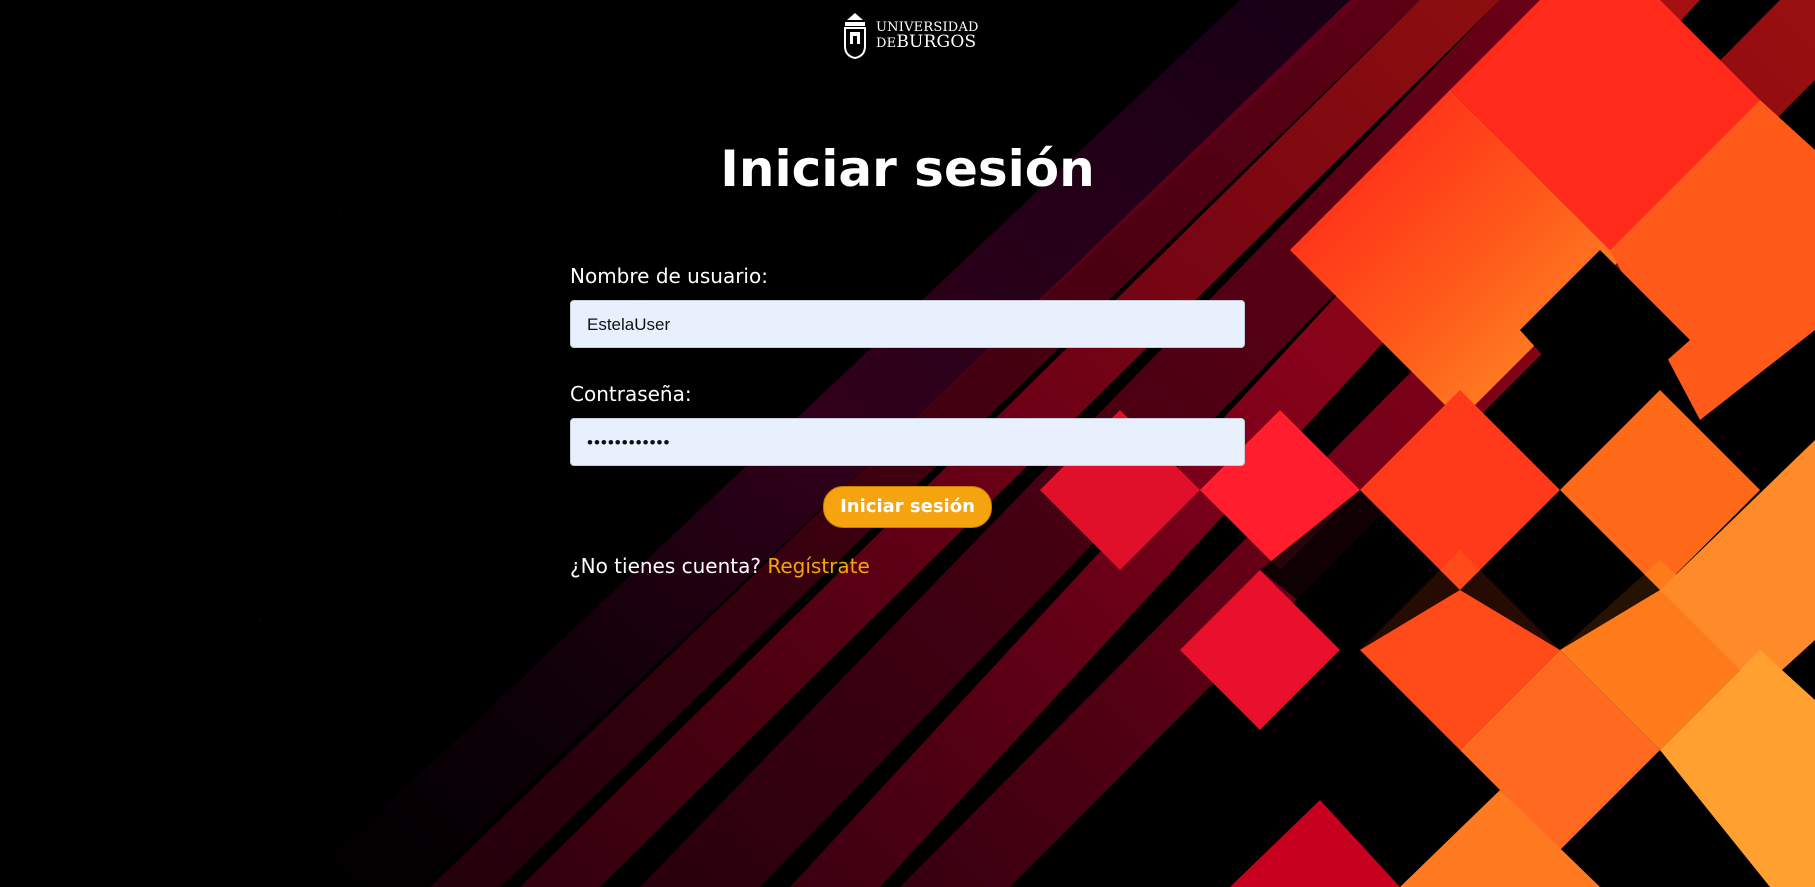 This screenshot has width=1815, height=887. Describe the element at coordinates (936, 41) in the screenshot. I see `logo-line-burgos: BURGOS` at that location.